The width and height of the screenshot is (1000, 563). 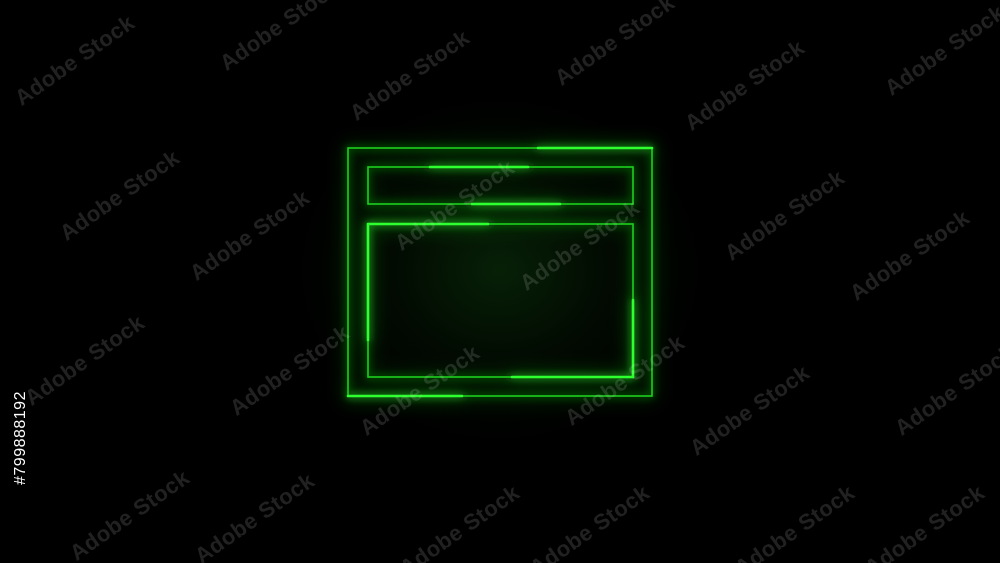 What do you see at coordinates (20, 438) in the screenshot?
I see `stock-id-label: #799888192` at bounding box center [20, 438].